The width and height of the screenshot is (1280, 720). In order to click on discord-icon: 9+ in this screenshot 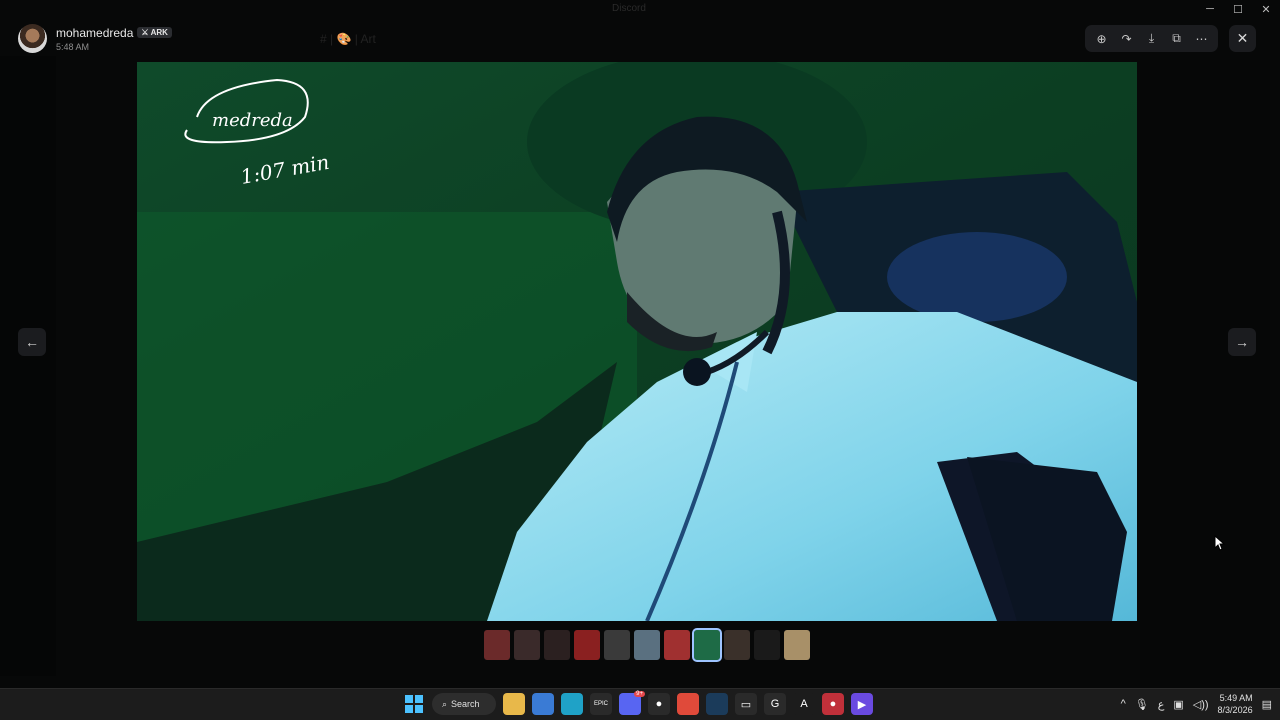, I will do `click(632, 703)`.